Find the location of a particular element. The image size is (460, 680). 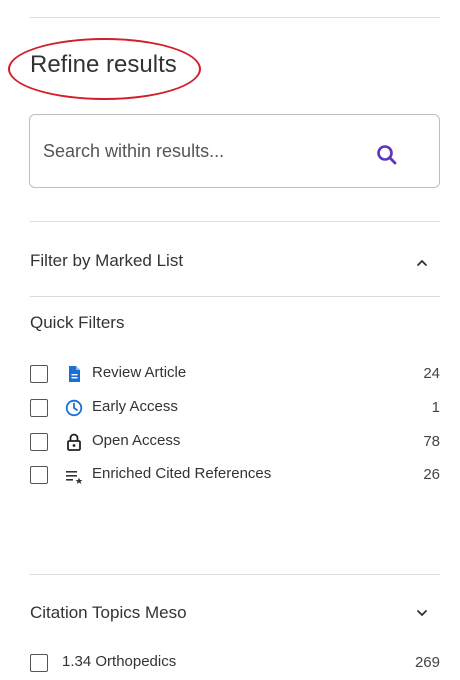

section-title-quick-filters: Quick Filters is located at coordinates (77, 322).